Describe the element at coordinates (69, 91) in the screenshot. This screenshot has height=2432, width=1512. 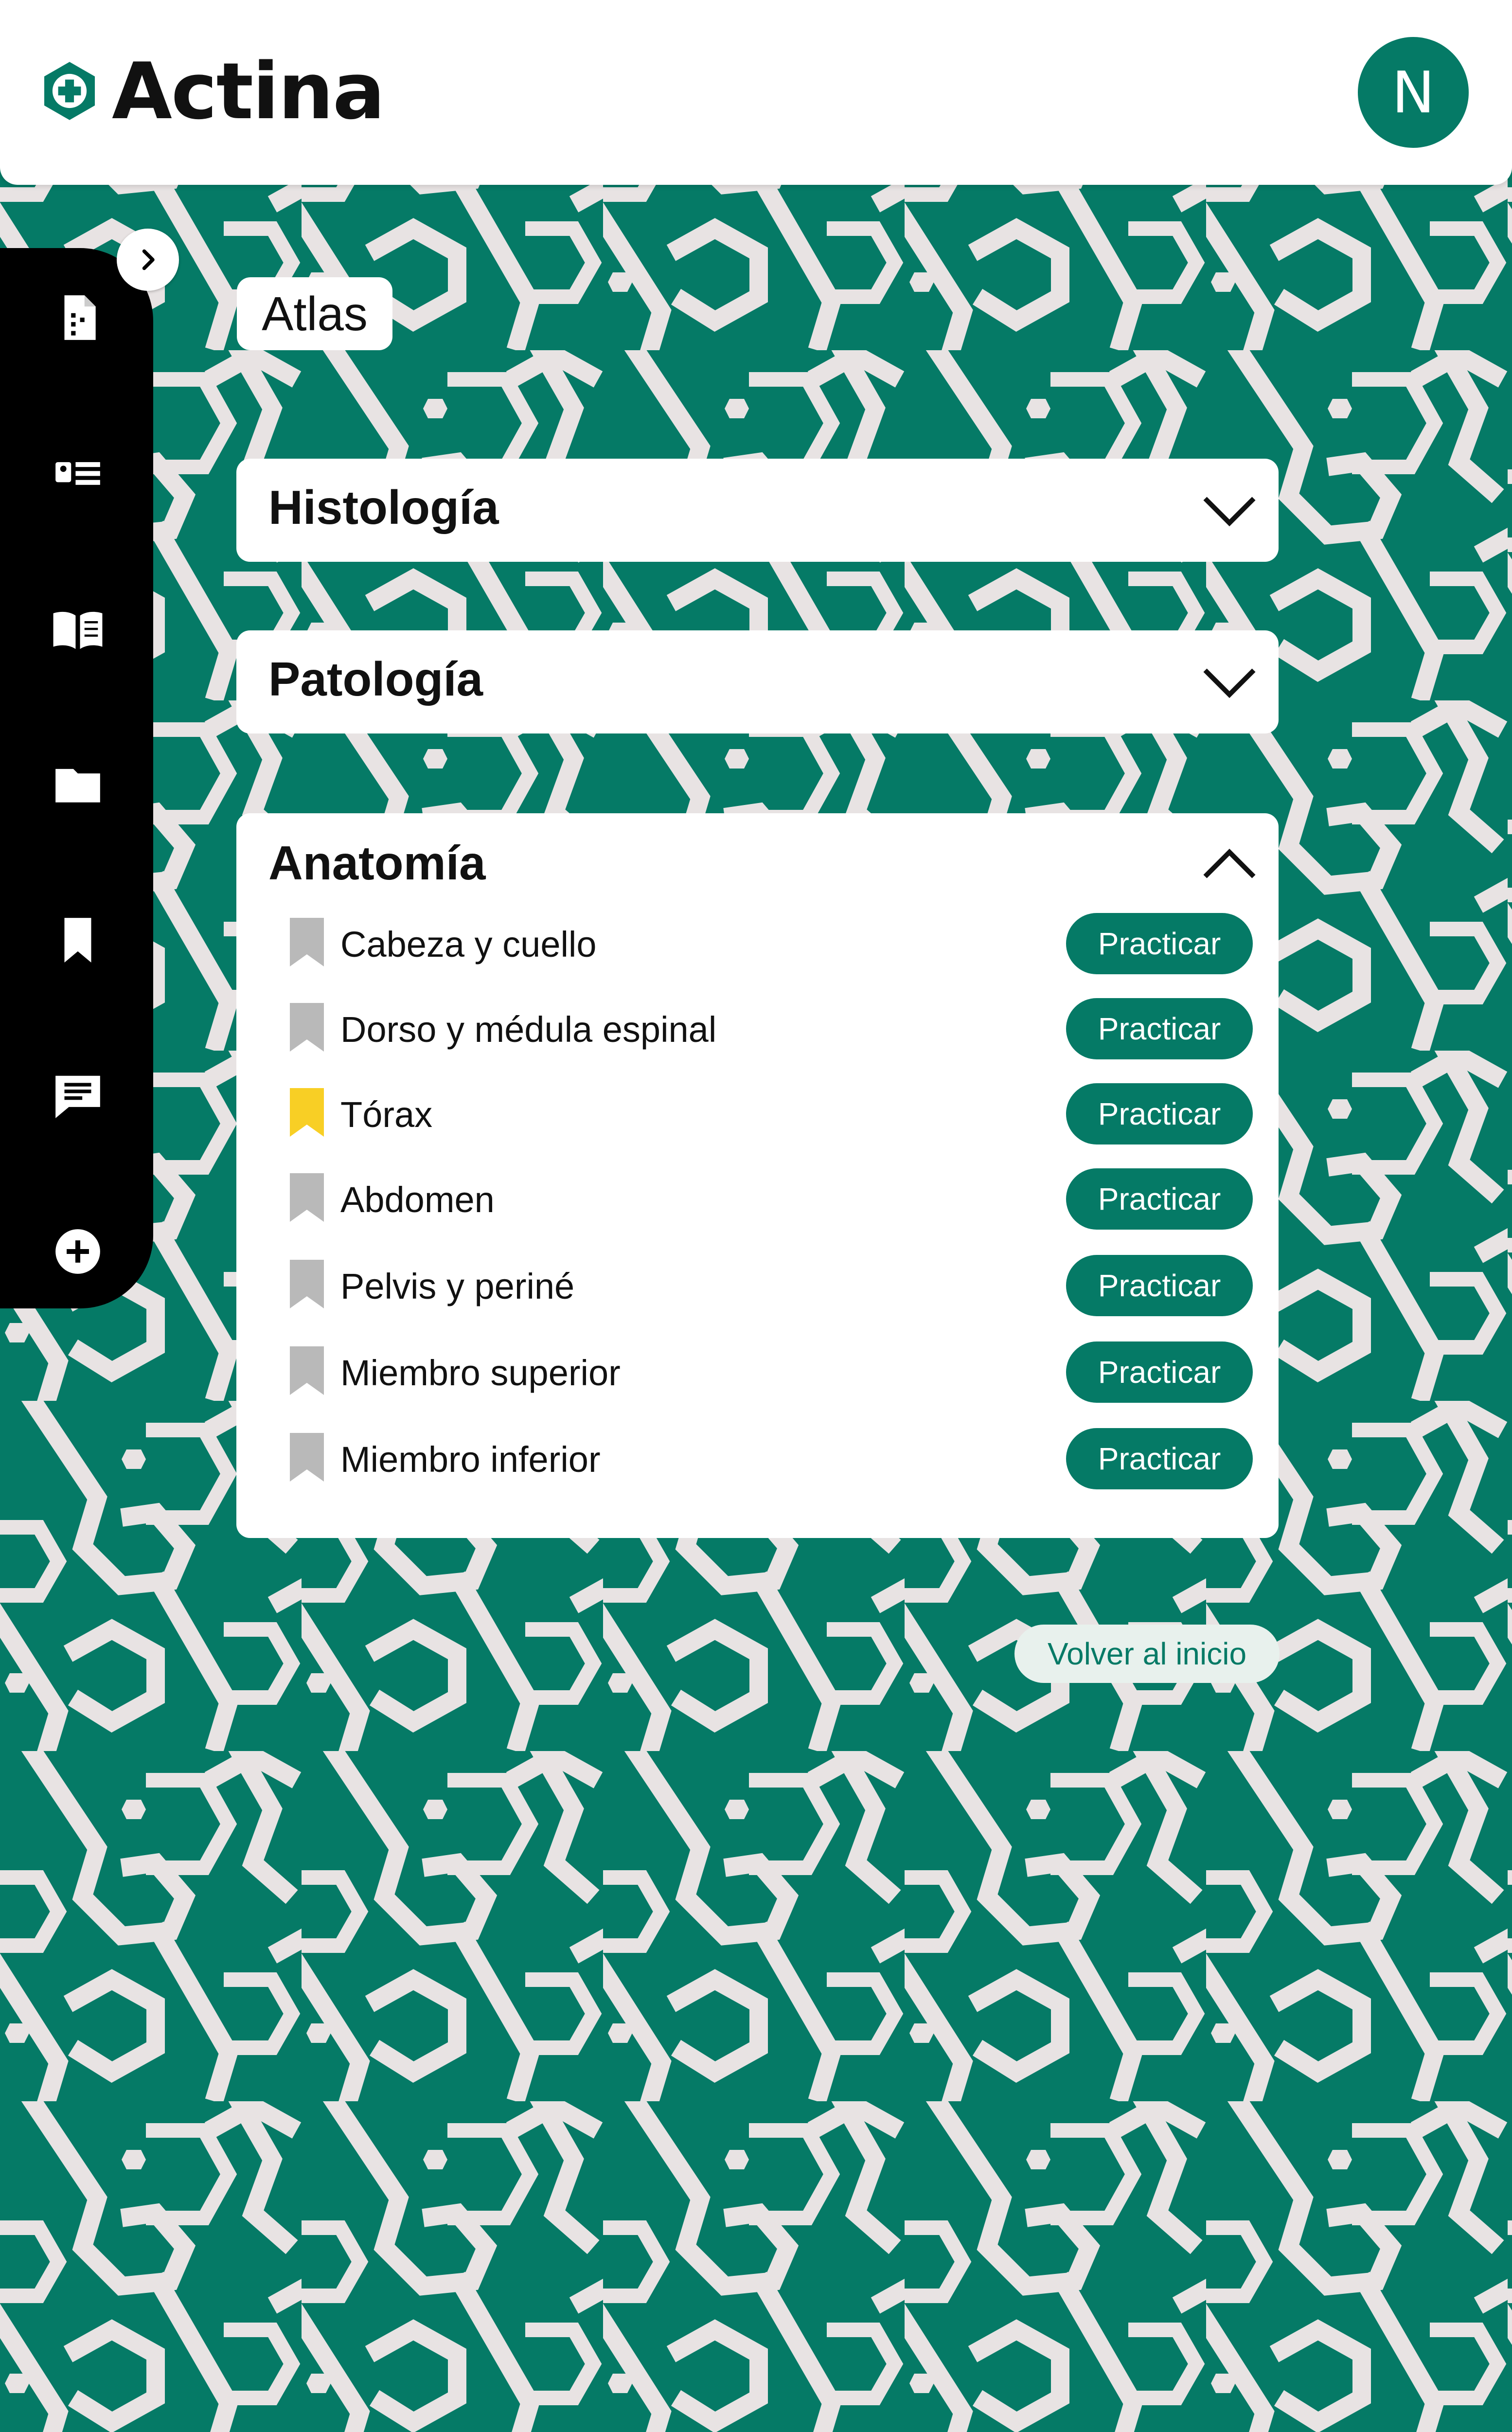
I see `actina-logo-icon` at that location.